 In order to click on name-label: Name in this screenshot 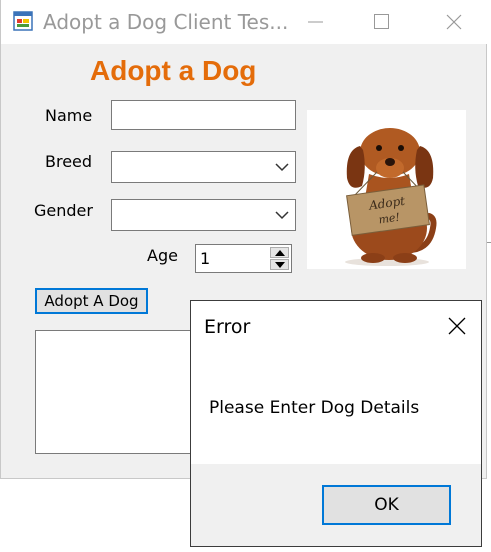, I will do `click(69, 115)`.